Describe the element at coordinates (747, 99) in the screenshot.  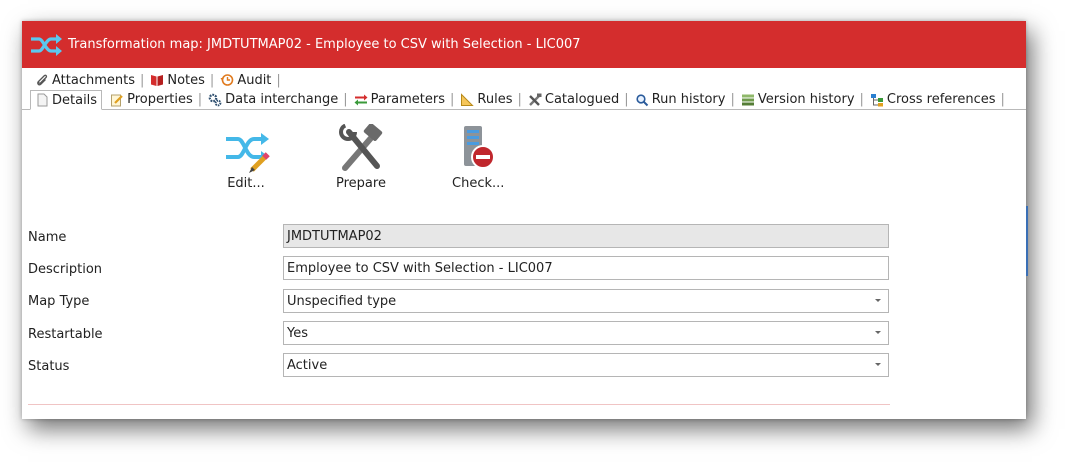
I see `layers-icon` at that location.